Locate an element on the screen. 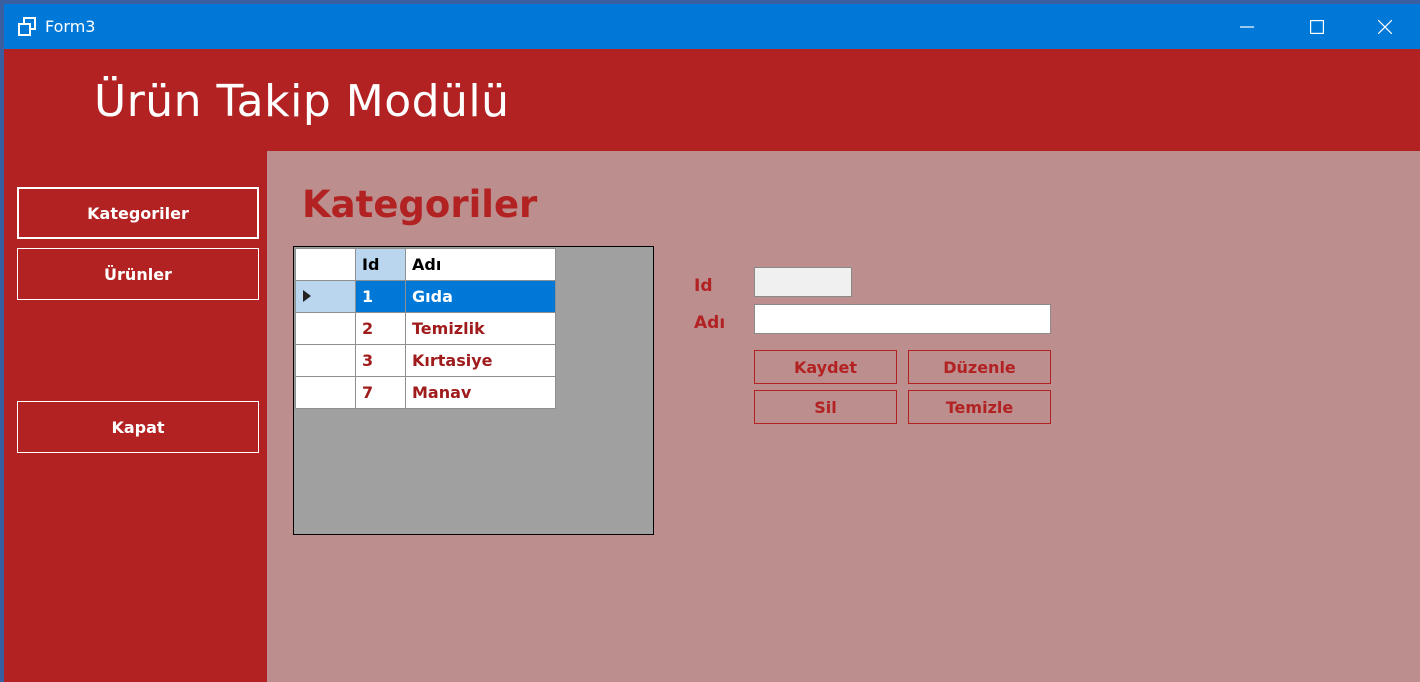  cell-id: 2 is located at coordinates (380, 328).